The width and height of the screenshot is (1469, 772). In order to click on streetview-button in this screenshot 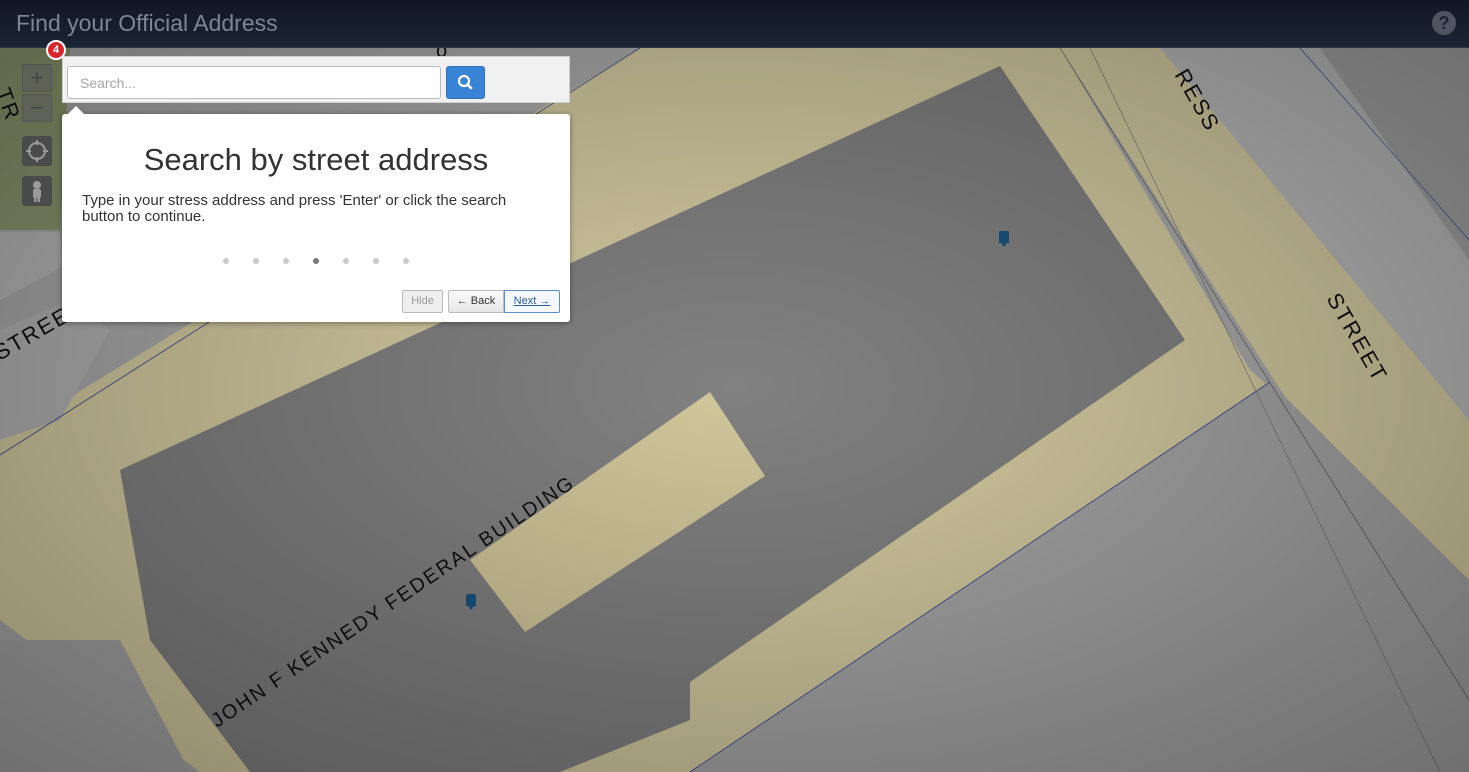, I will do `click(37, 191)`.